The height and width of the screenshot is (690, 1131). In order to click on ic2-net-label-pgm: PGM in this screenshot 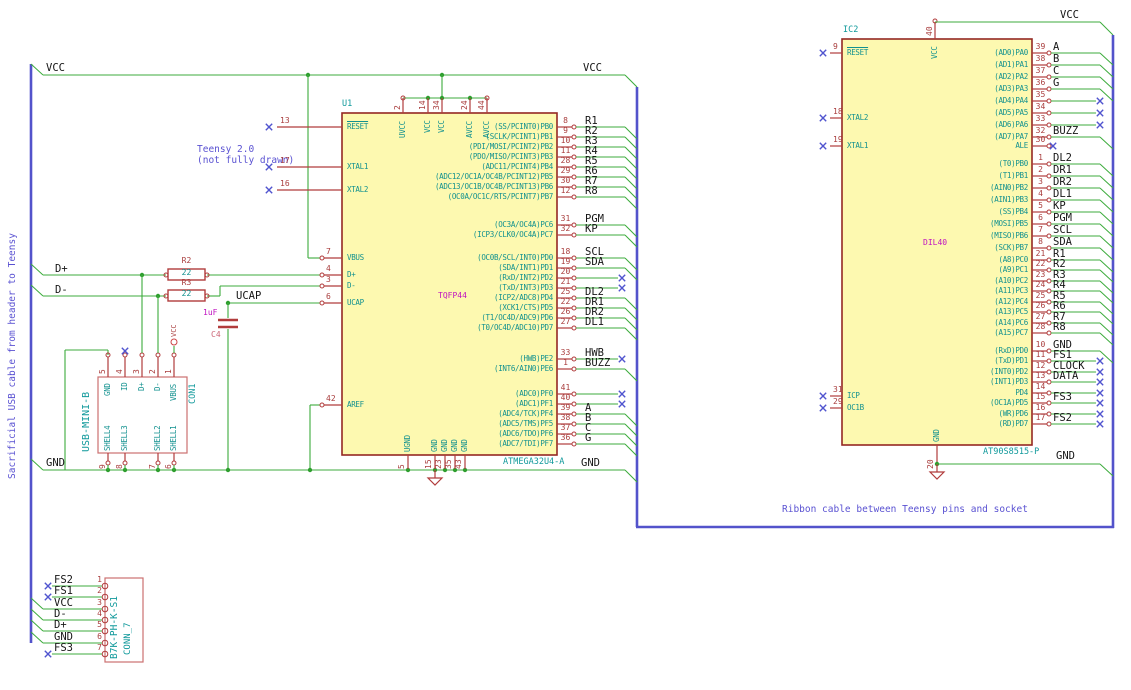, I will do `click(1062, 218)`.